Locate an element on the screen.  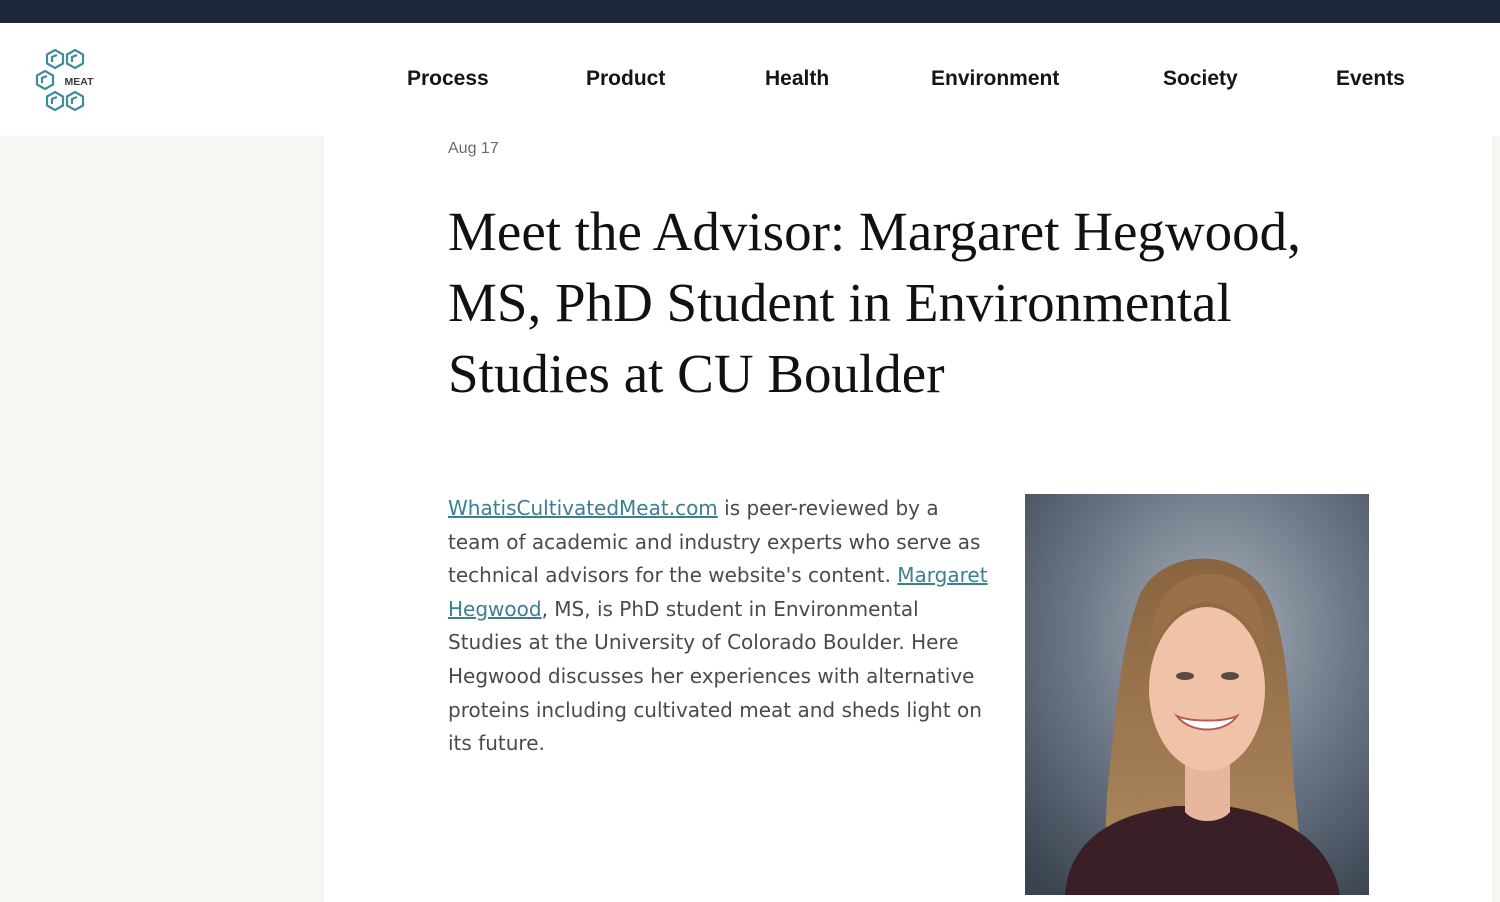
portrait-image is located at coordinates (1197, 694).